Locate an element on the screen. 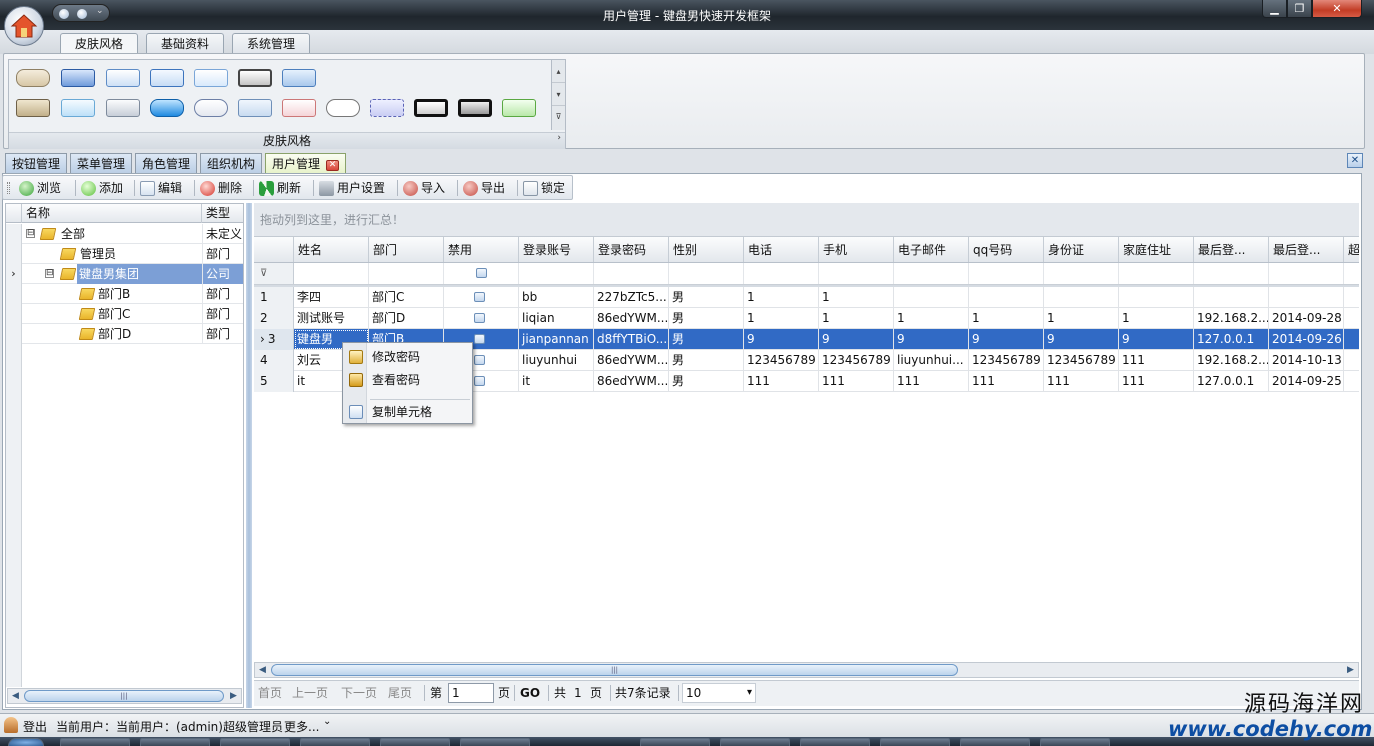  grid-col-password: 登录密码 is located at coordinates (631, 249).